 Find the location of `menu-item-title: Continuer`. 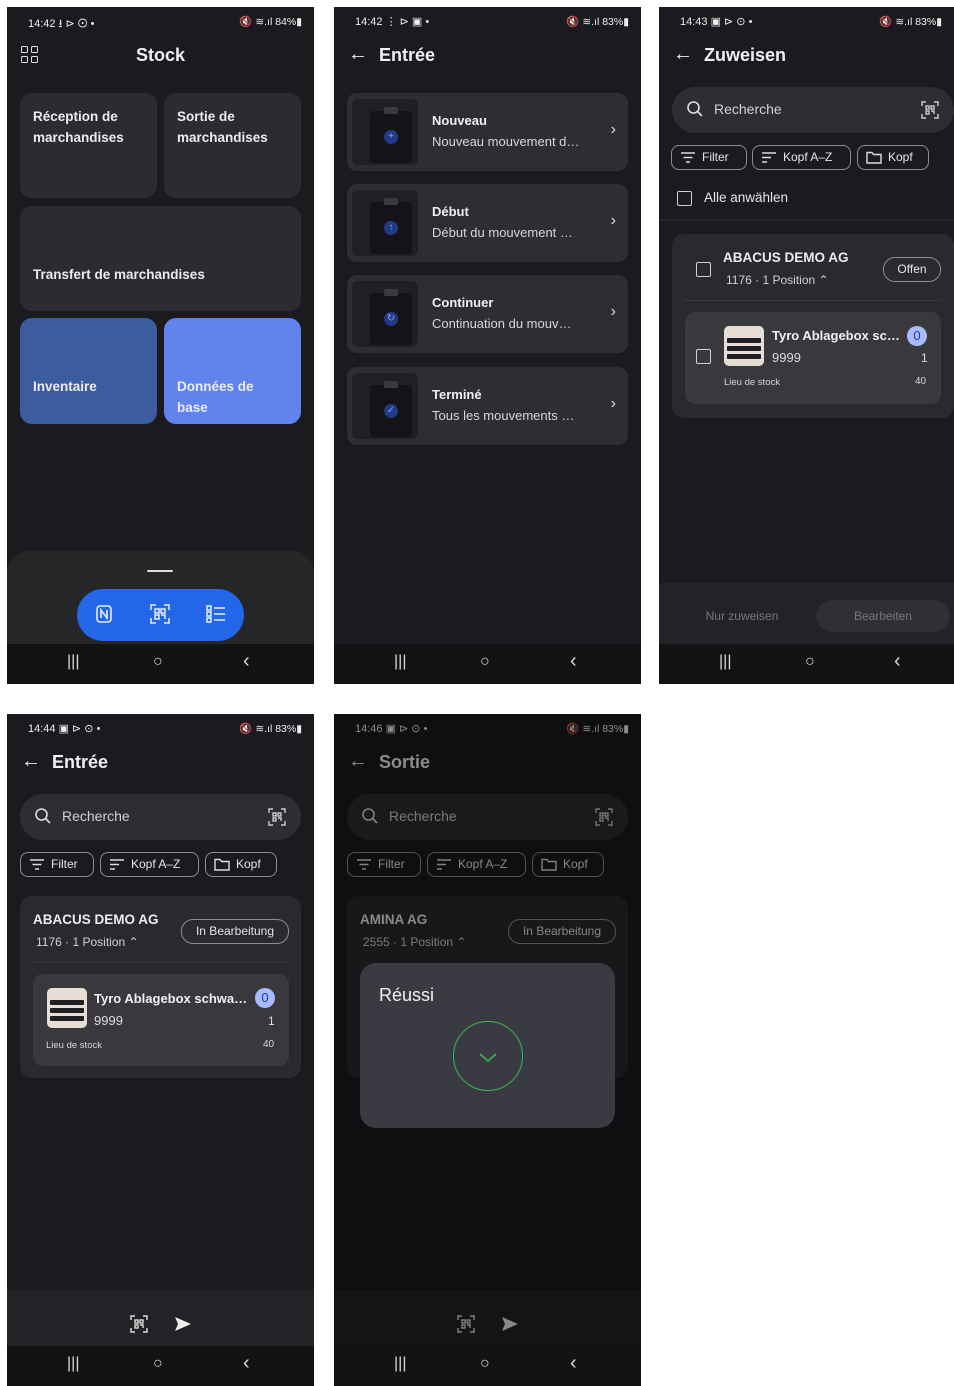

menu-item-title: Continuer is located at coordinates (463, 302).